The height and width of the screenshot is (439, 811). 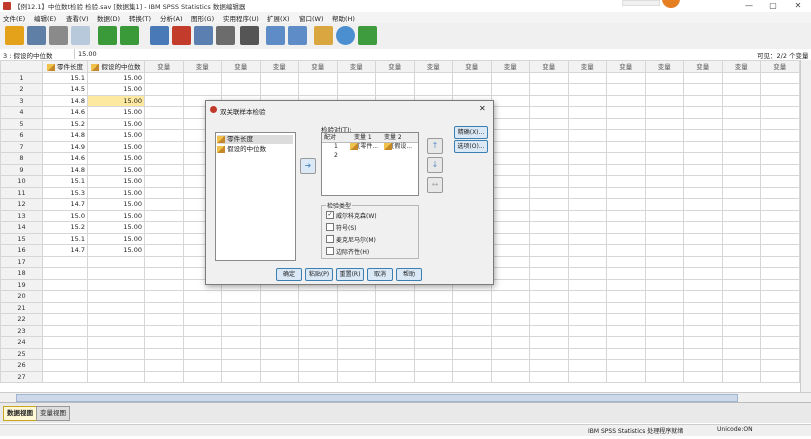 I want to click on row-number: 6, so click(x=21, y=135).